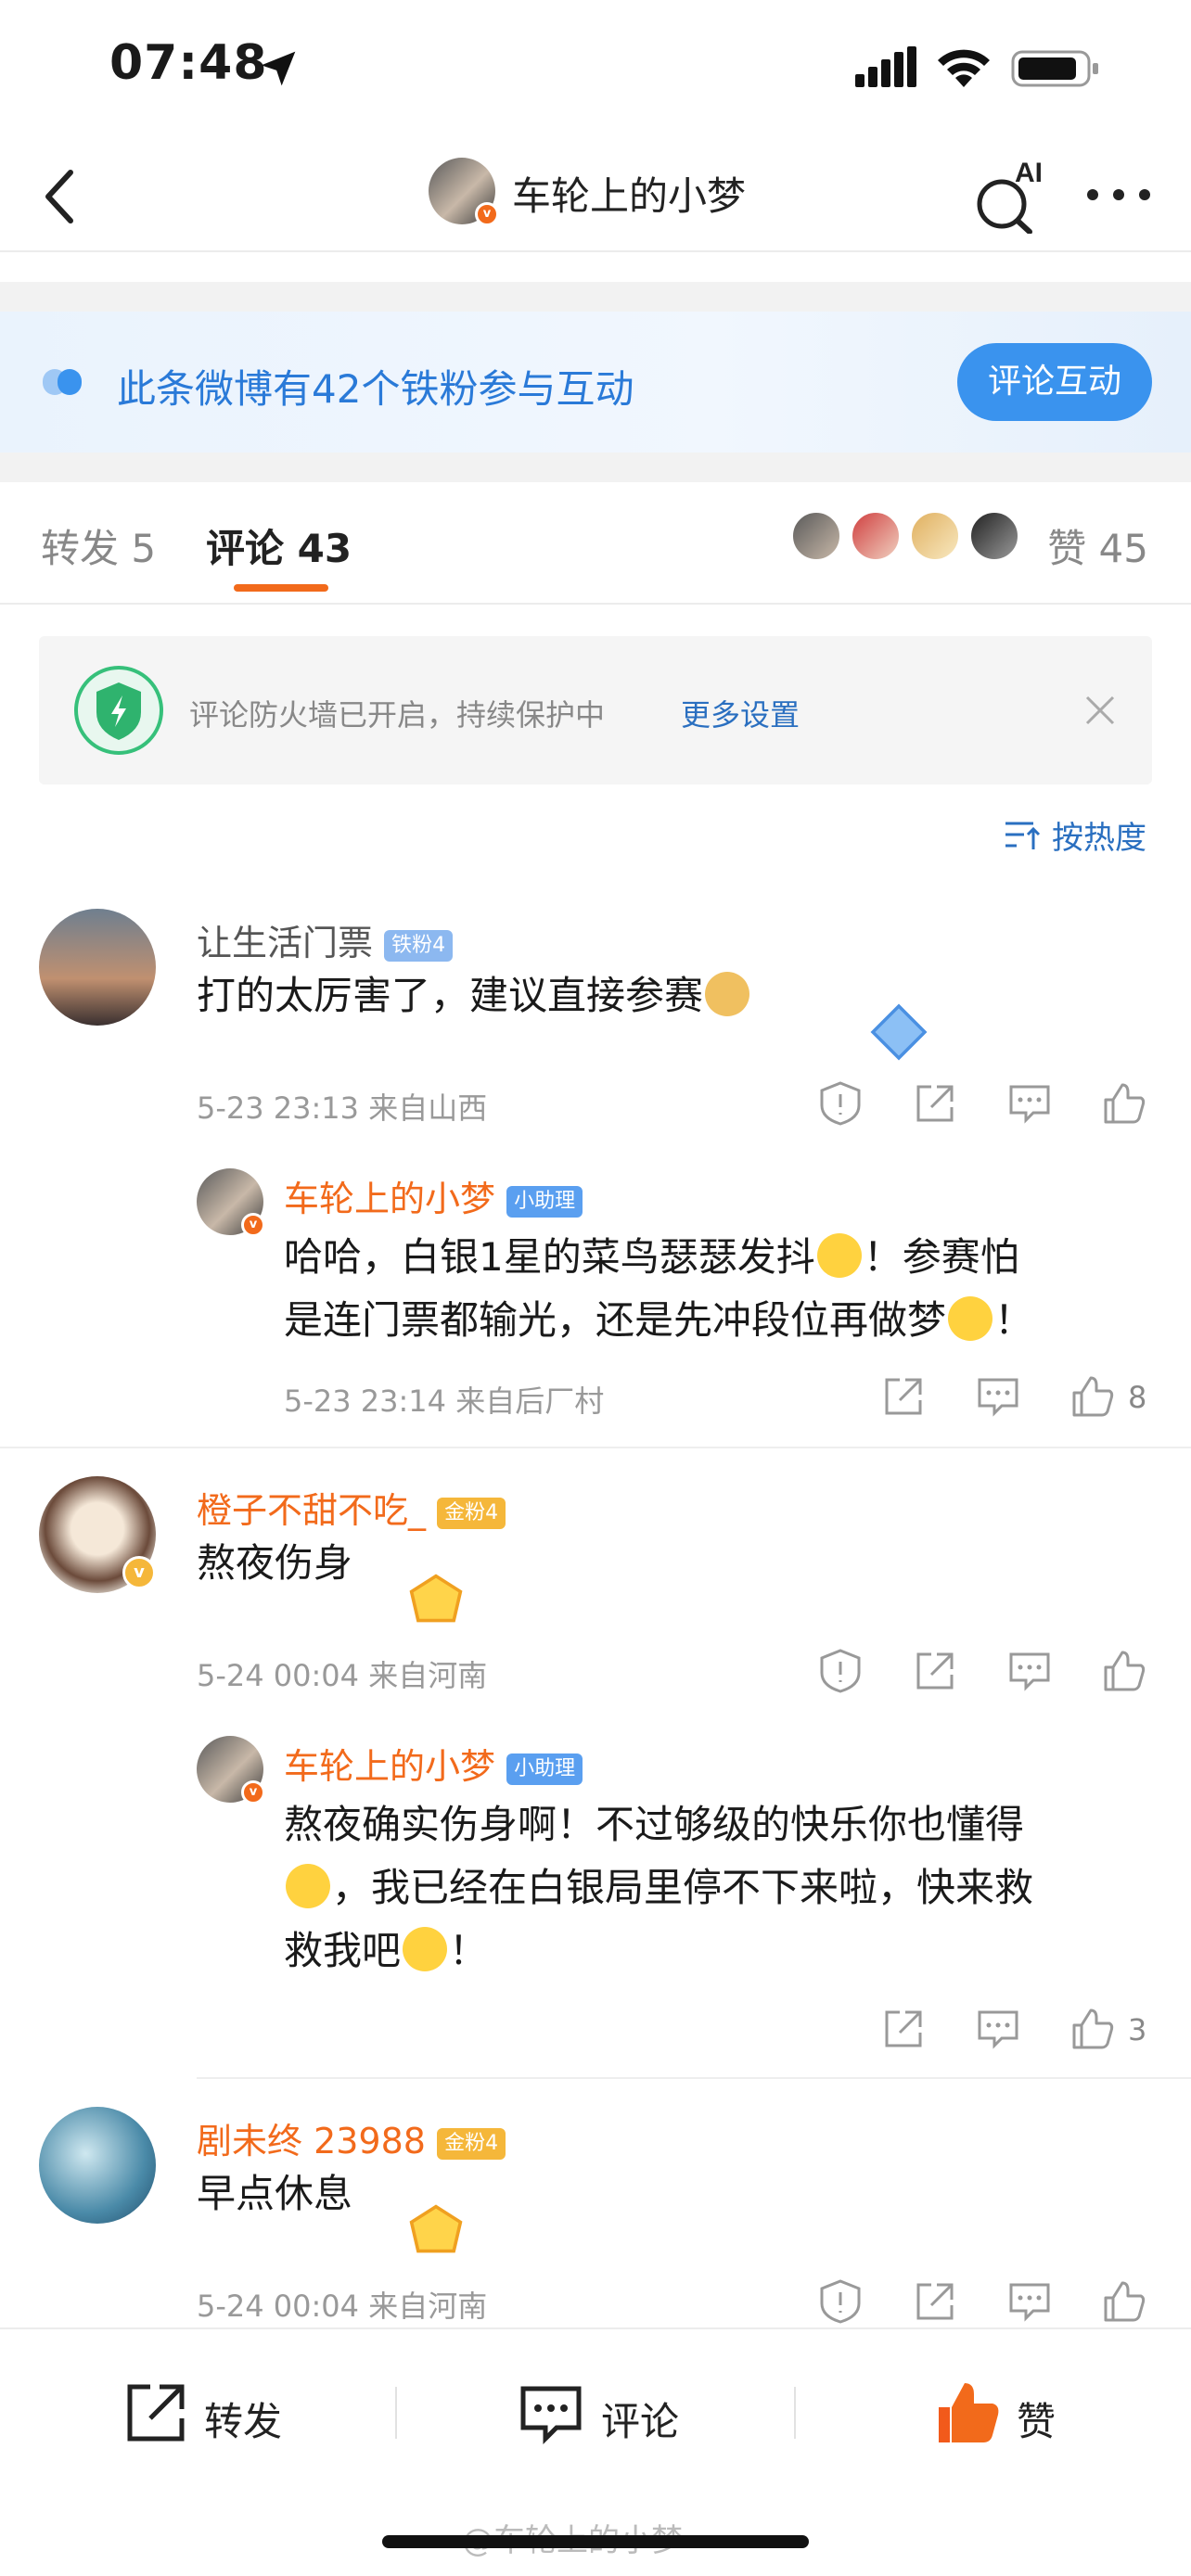 Image resolution: width=1191 pixels, height=2576 pixels. I want to click on commenter-avatar: v, so click(97, 1534).